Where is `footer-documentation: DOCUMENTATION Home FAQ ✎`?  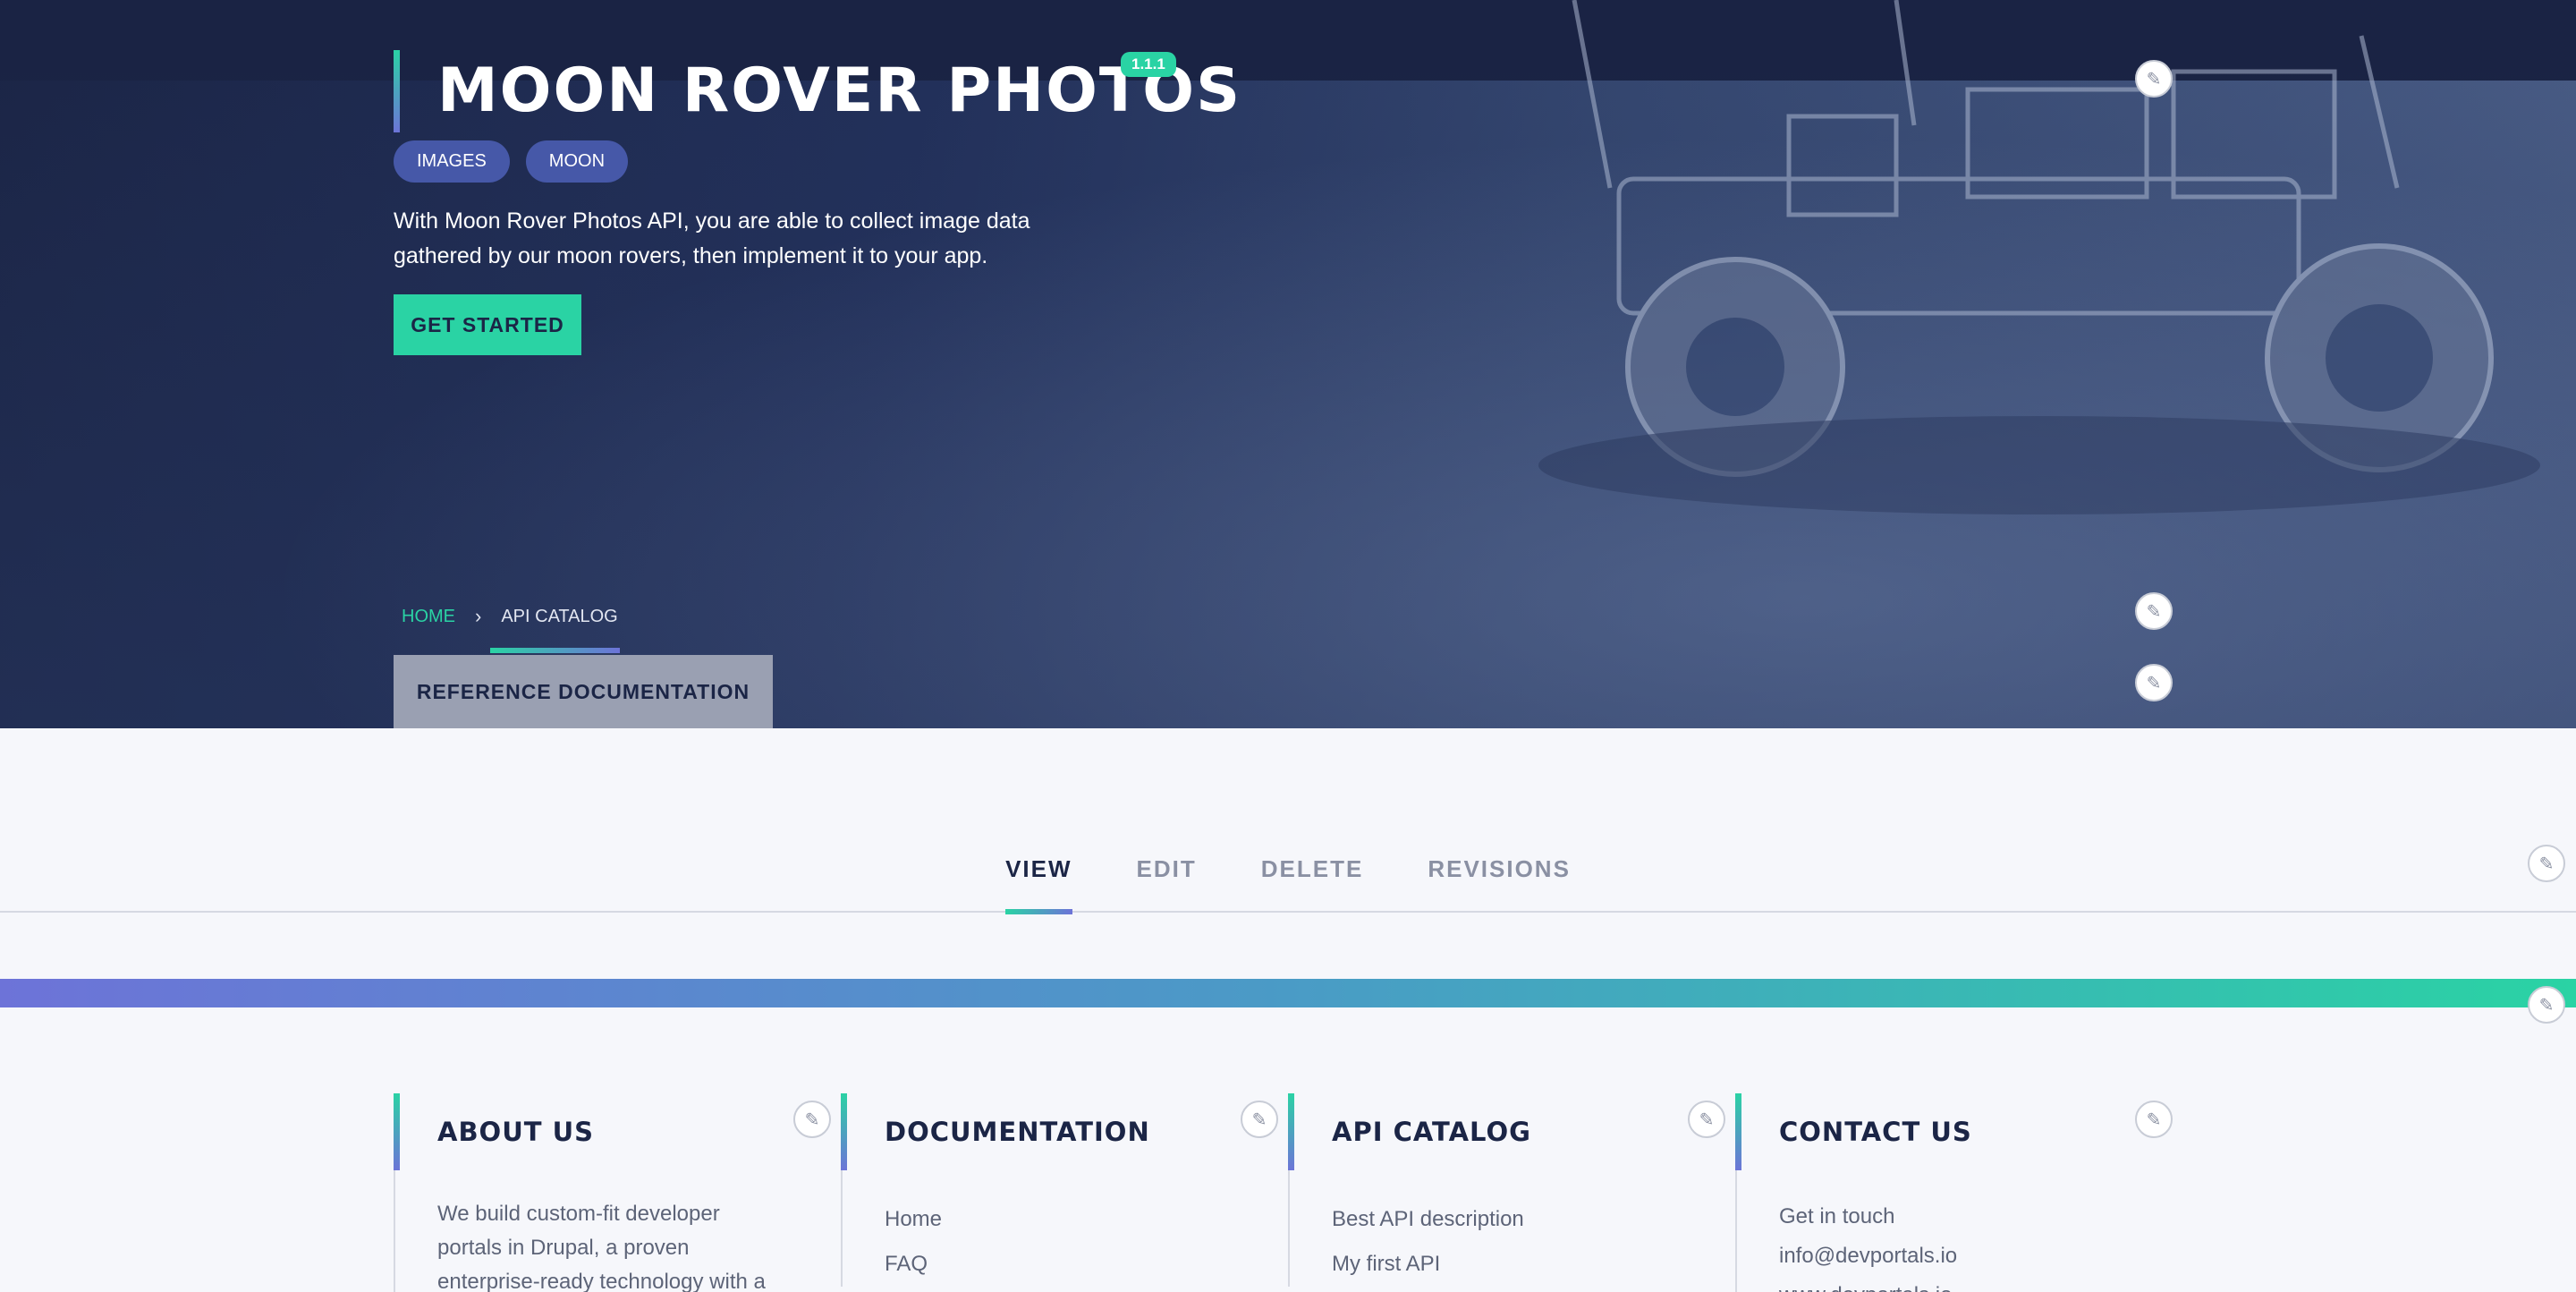
footer-documentation: DOCUMENTATION Home FAQ ✎ is located at coordinates (1059, 1192).